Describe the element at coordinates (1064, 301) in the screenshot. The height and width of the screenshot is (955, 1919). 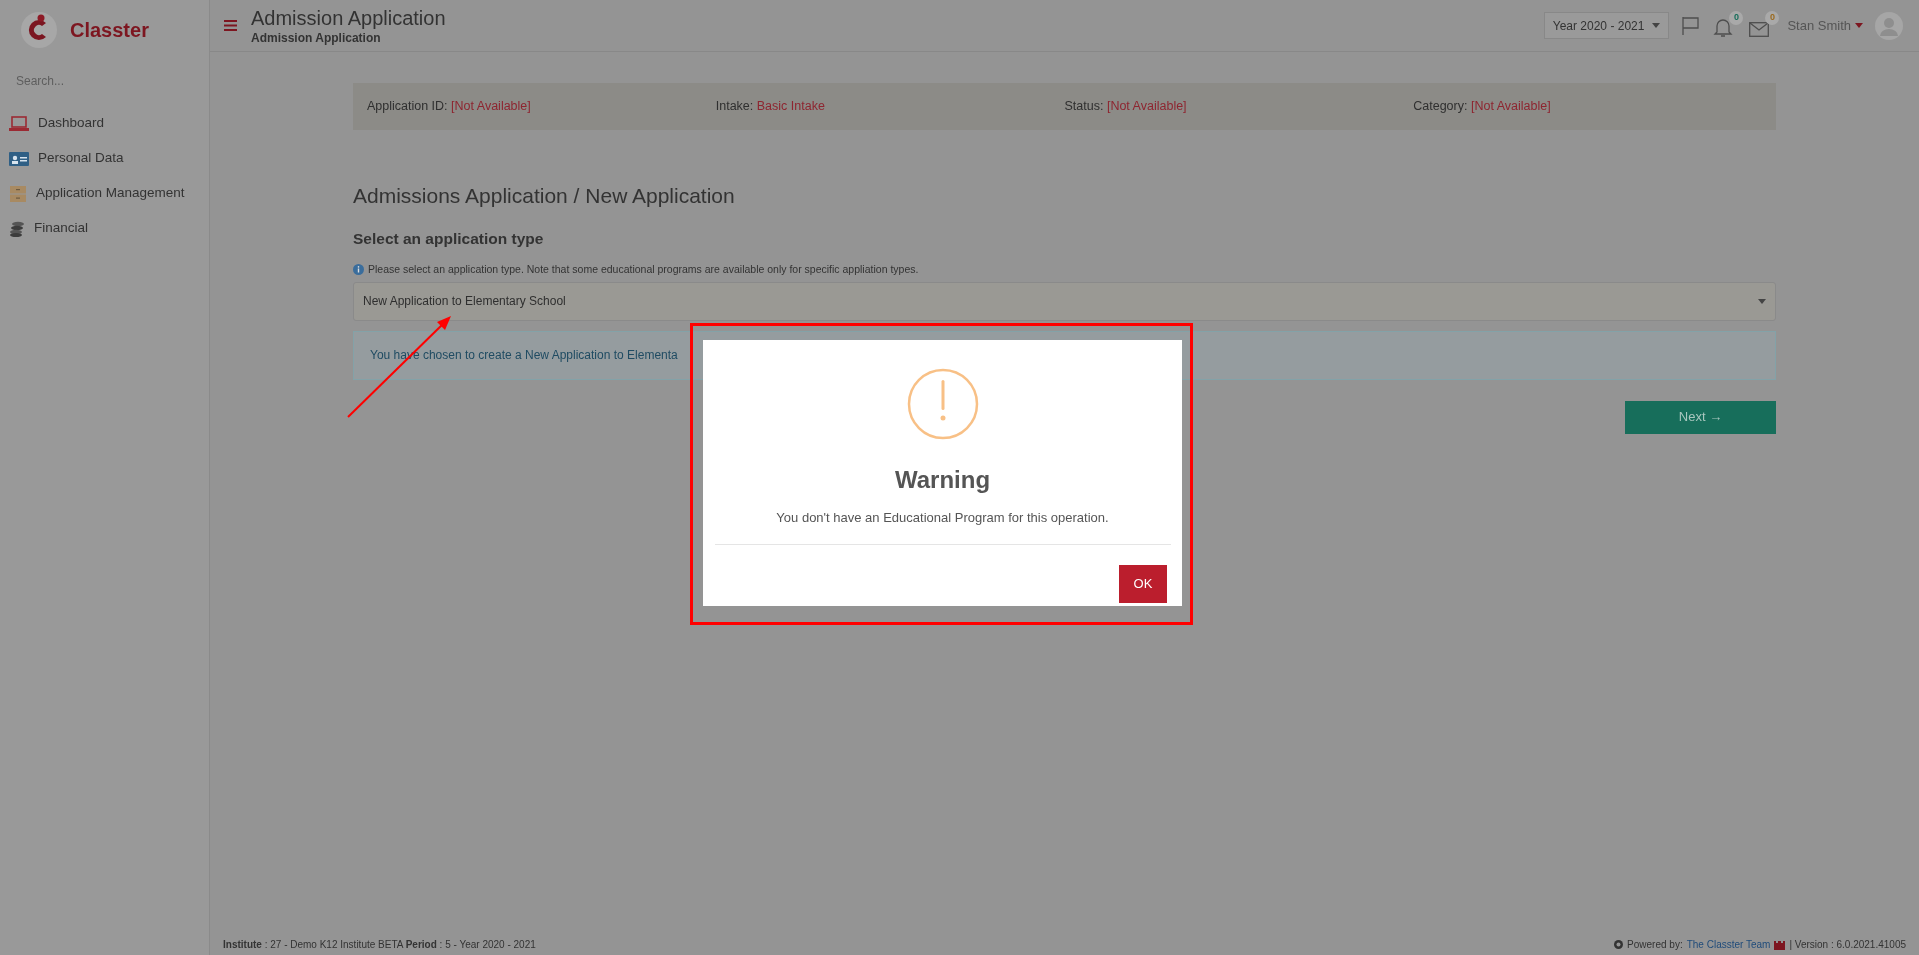
I see `application-type-select: New Application to Elementary School` at that location.